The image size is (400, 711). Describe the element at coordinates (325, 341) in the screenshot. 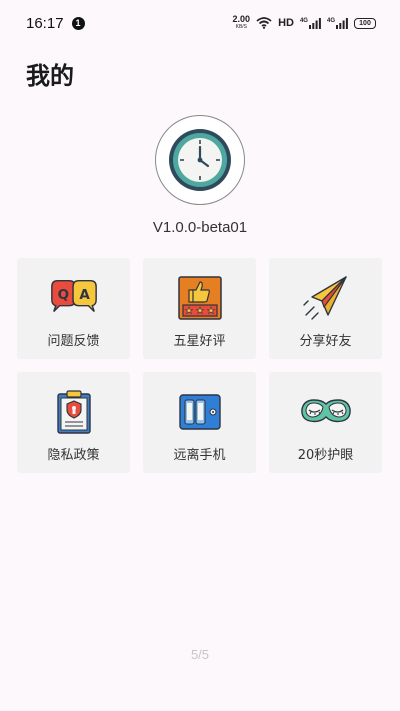

I see `tile-label: 分享好友` at that location.